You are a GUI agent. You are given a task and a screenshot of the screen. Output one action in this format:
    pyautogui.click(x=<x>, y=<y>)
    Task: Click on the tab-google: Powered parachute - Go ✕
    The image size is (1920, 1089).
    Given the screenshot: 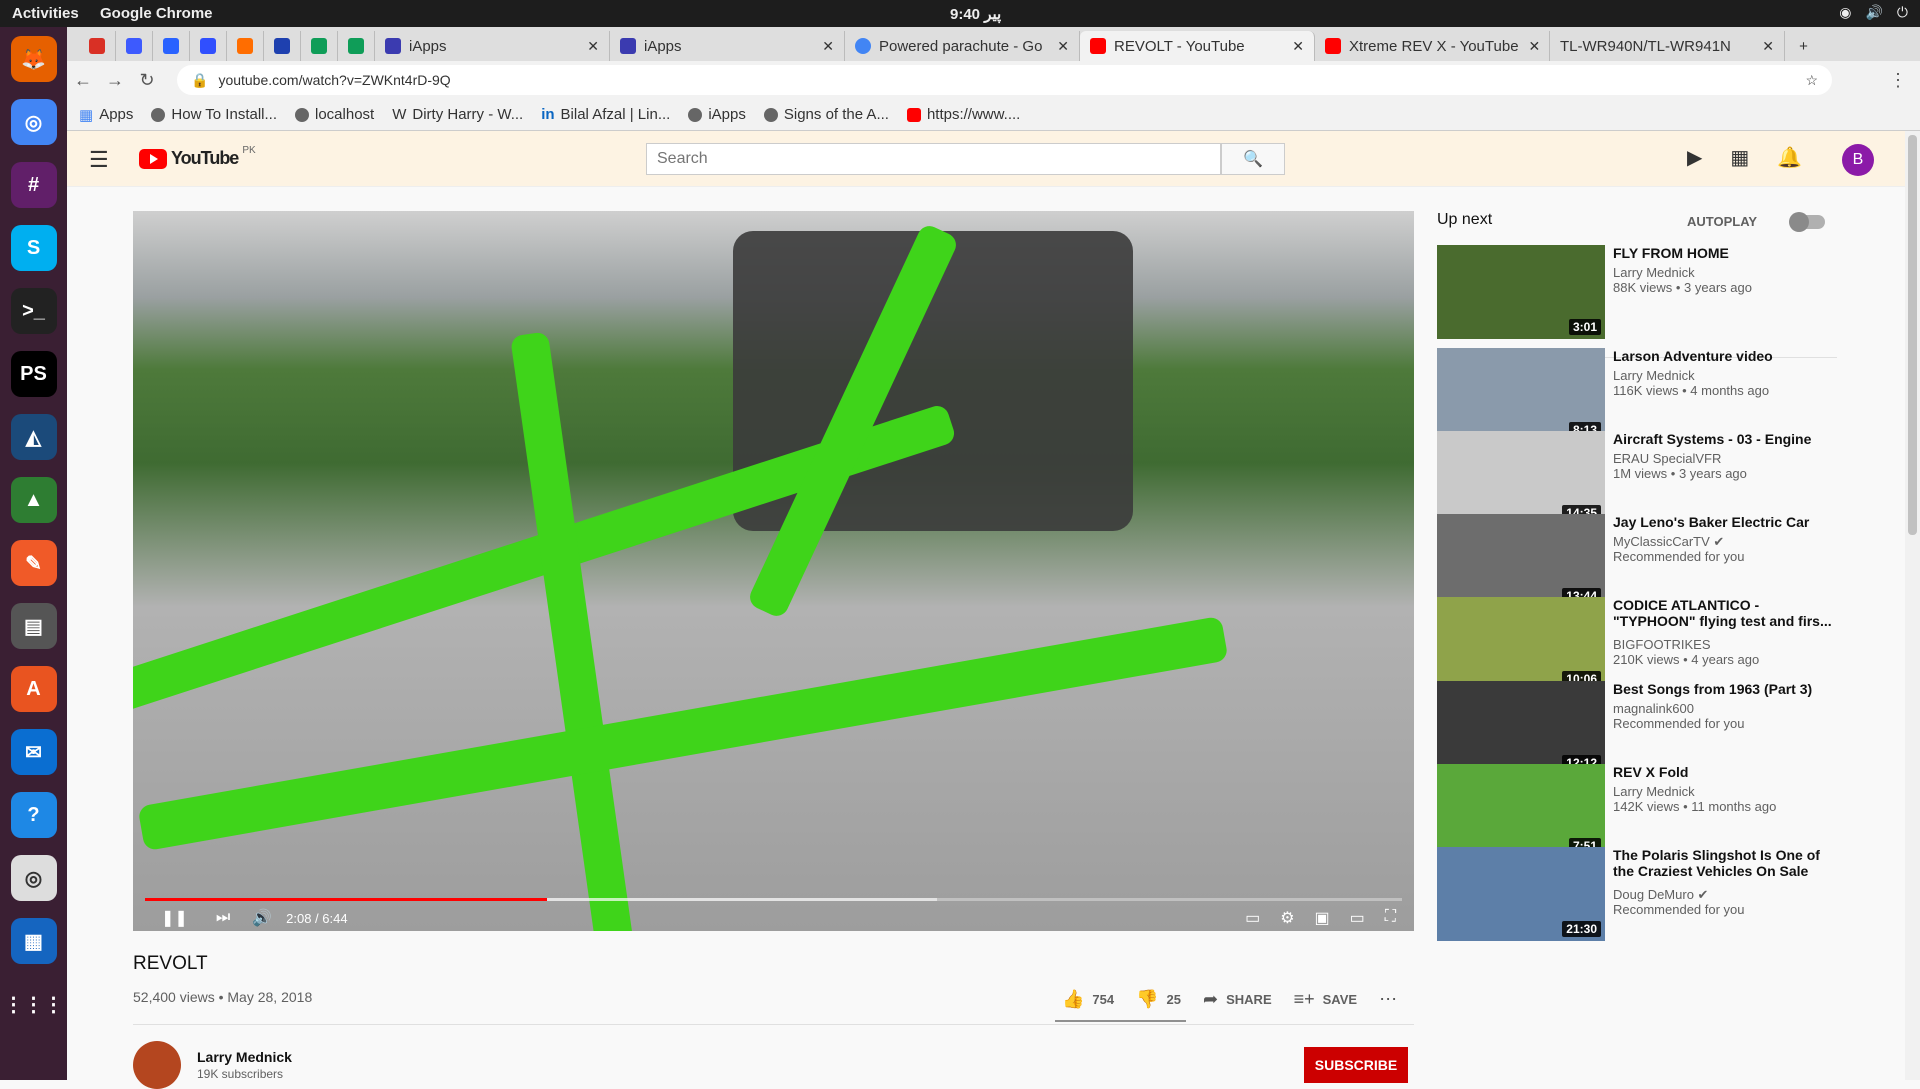 What is the action you would take?
    pyautogui.click(x=962, y=46)
    